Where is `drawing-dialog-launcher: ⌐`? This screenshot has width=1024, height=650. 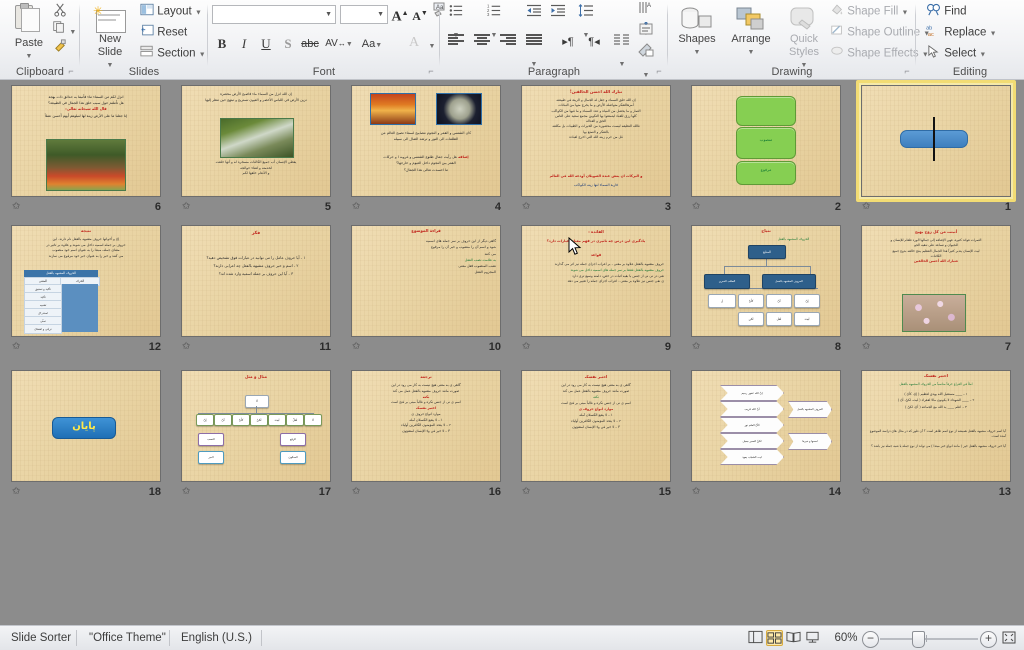
drawing-dialog-launcher: ⌐ is located at coordinates (907, 71).